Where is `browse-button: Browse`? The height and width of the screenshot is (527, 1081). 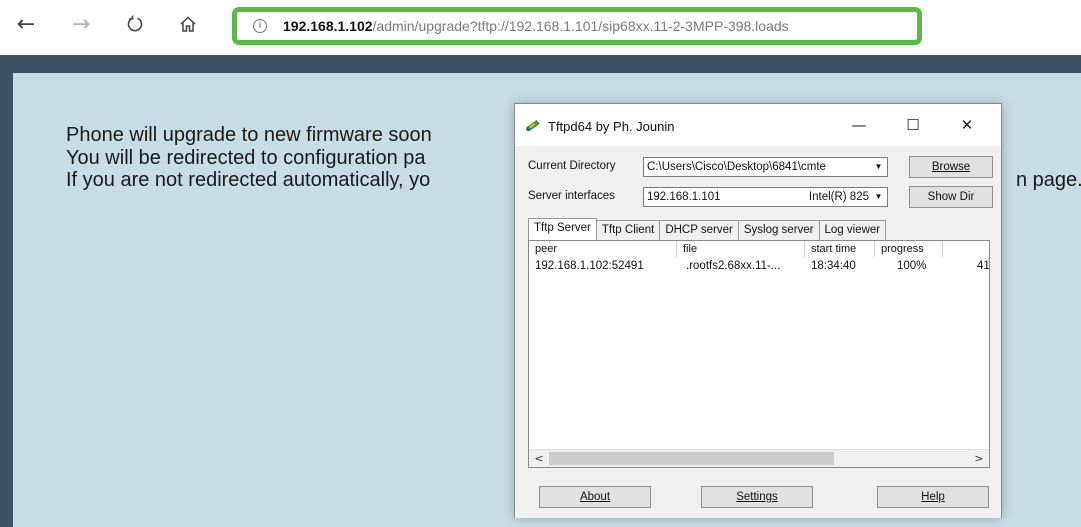 browse-button: Browse is located at coordinates (951, 167).